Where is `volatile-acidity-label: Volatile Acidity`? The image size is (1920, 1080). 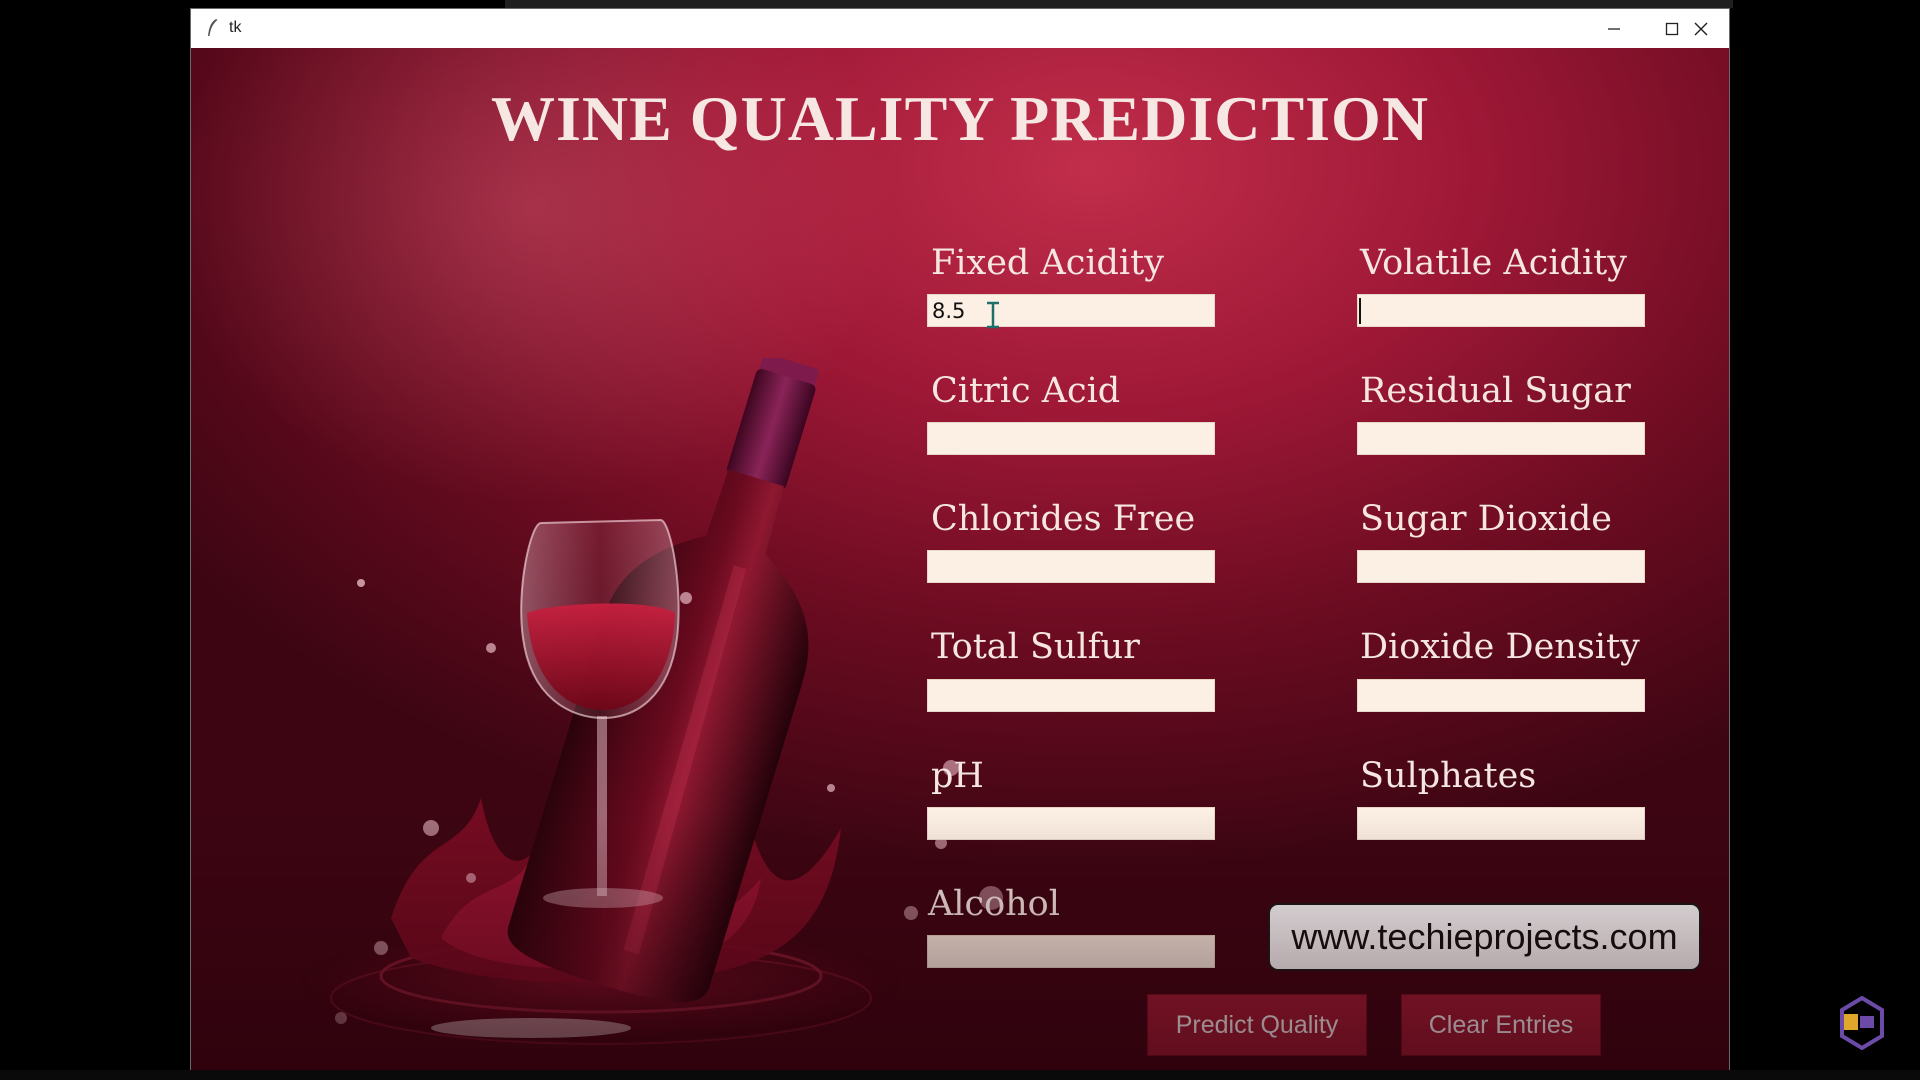
volatile-acidity-label: Volatile Acidity is located at coordinates (1493, 263).